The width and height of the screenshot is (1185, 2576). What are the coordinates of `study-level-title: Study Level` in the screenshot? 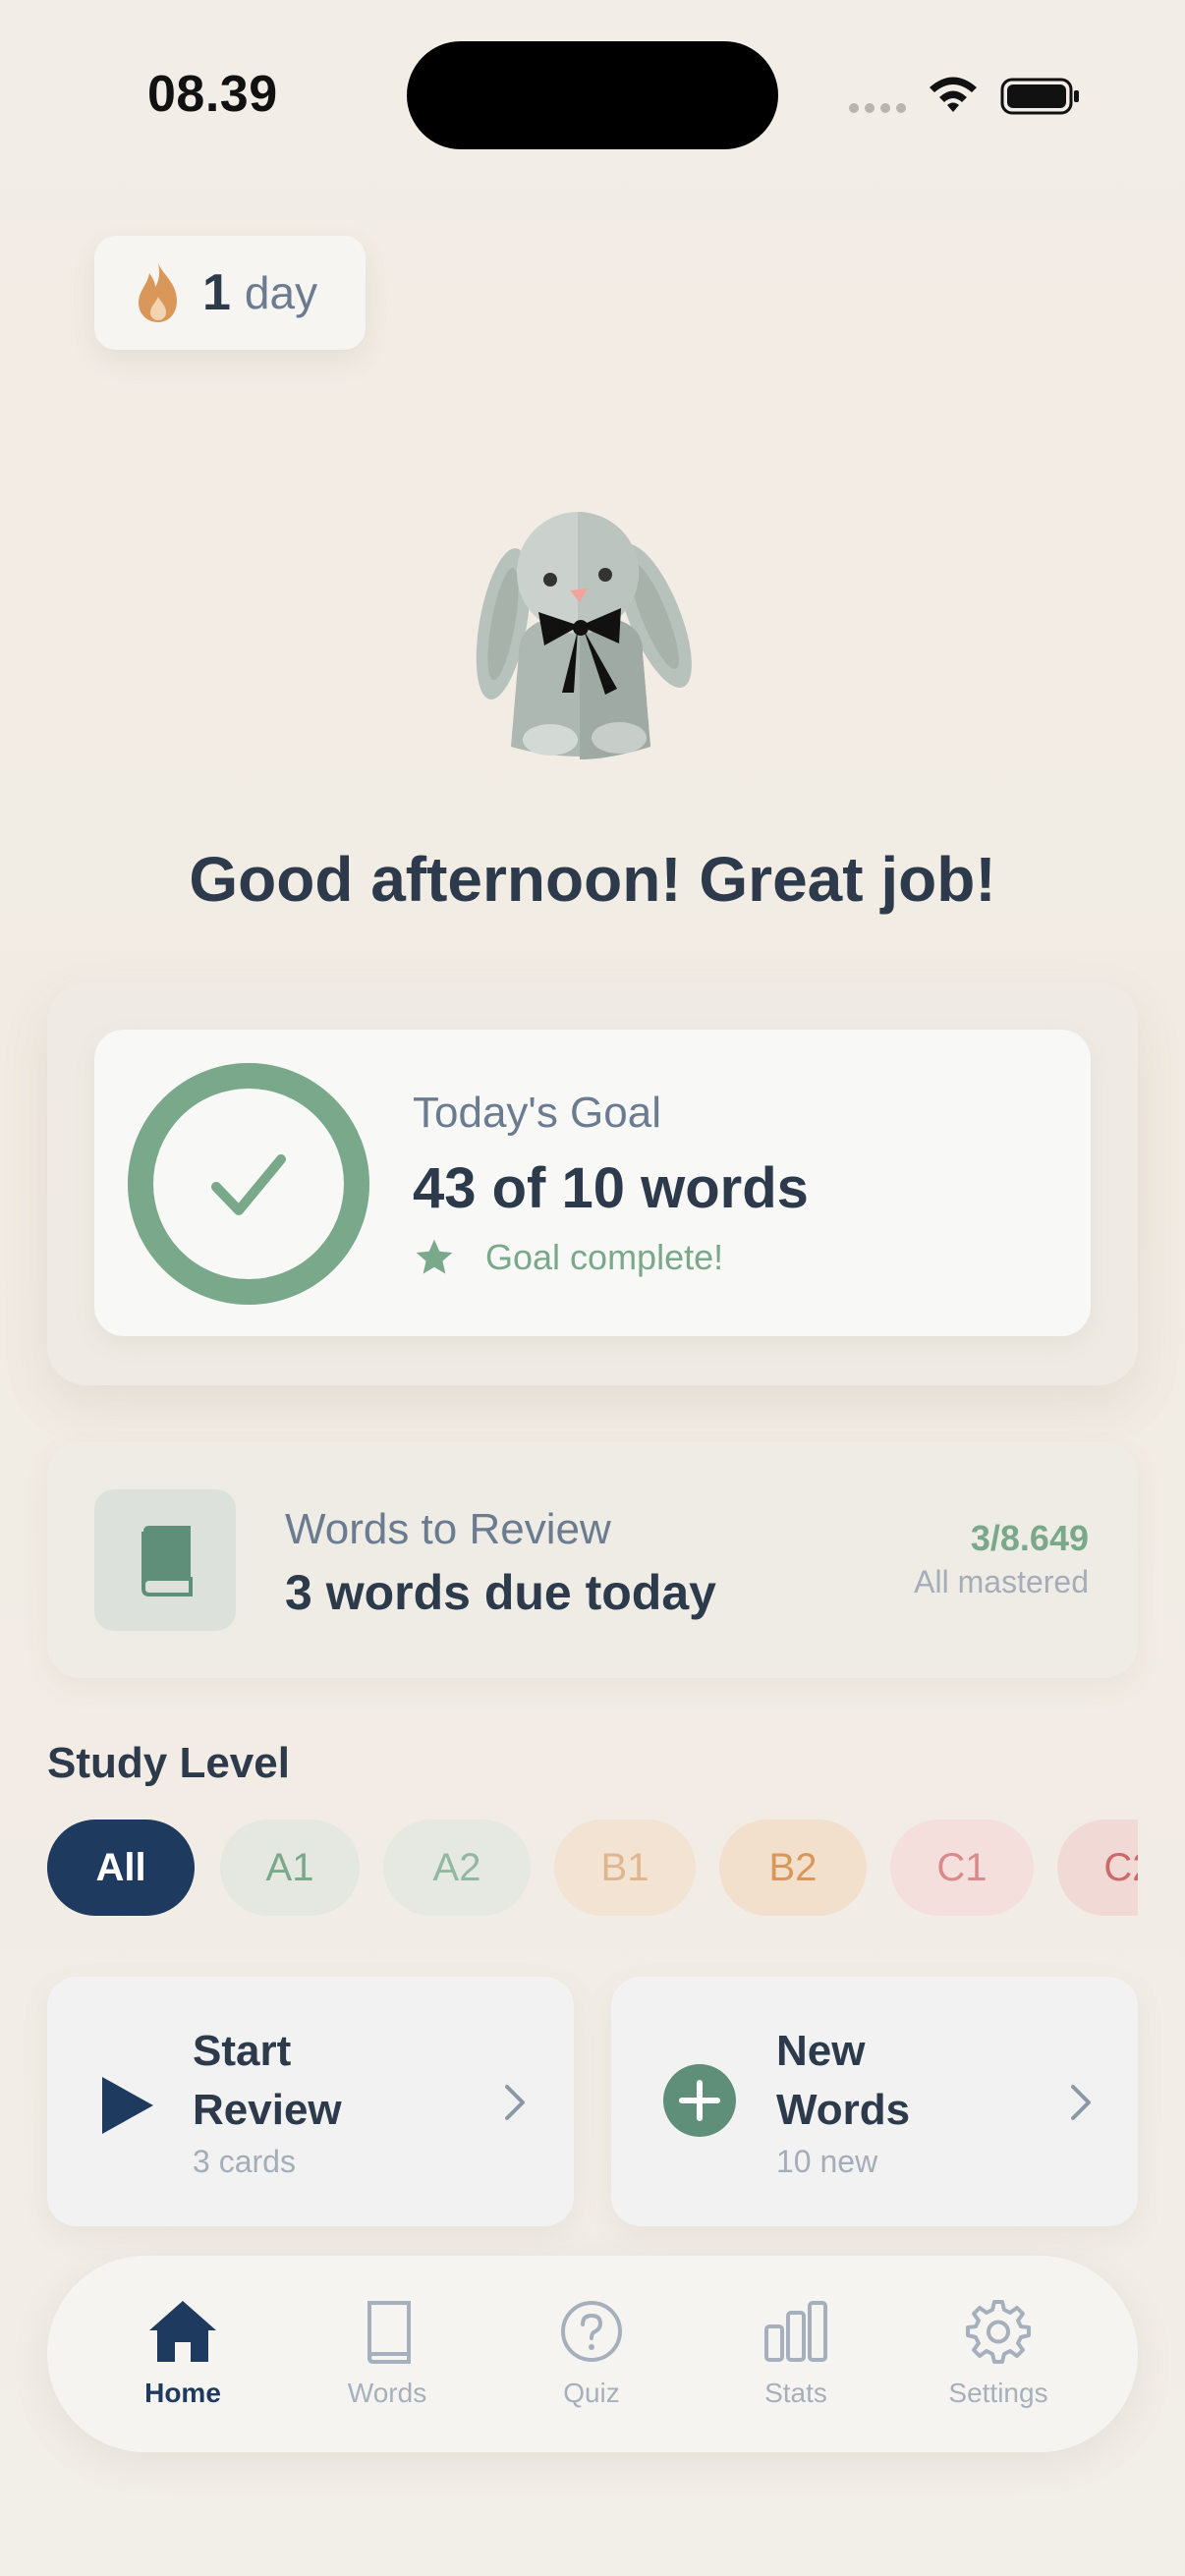 It's located at (168, 1763).